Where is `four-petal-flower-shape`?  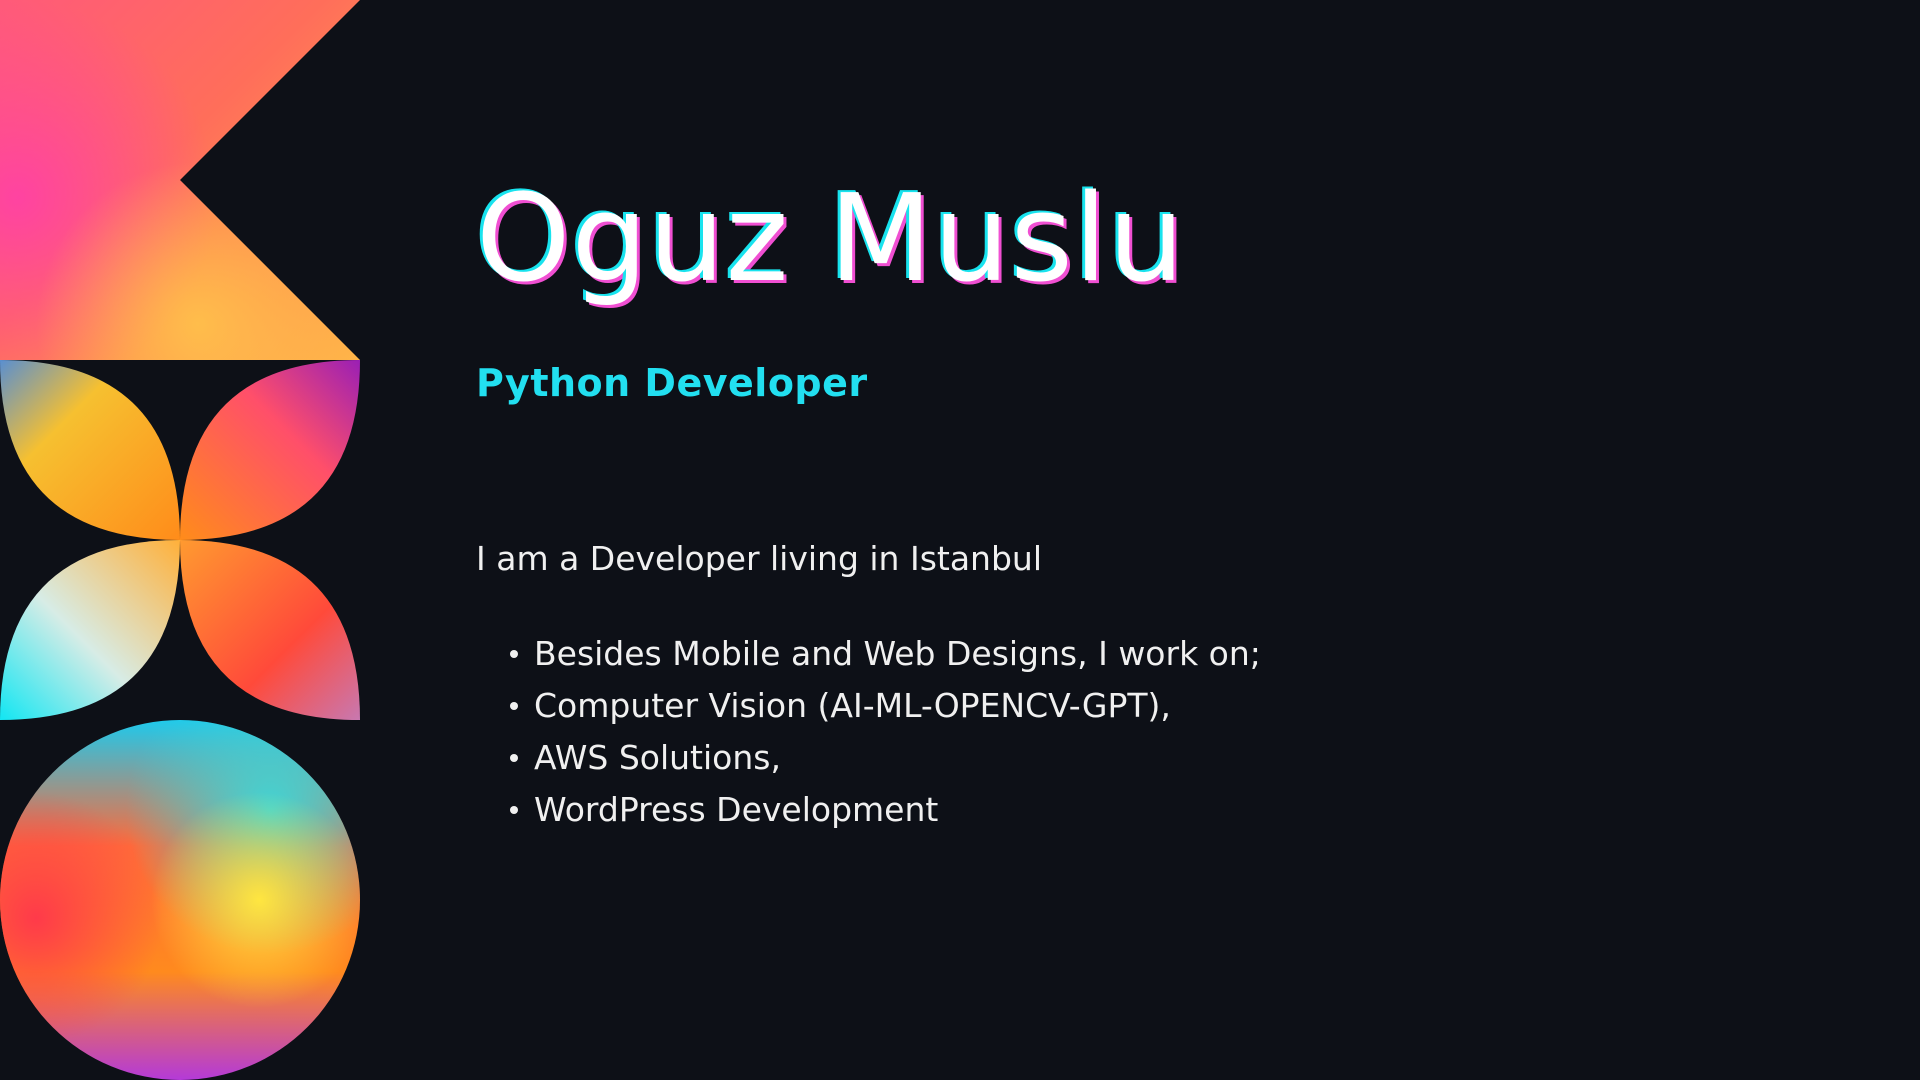 four-petal-flower-shape is located at coordinates (180, 540).